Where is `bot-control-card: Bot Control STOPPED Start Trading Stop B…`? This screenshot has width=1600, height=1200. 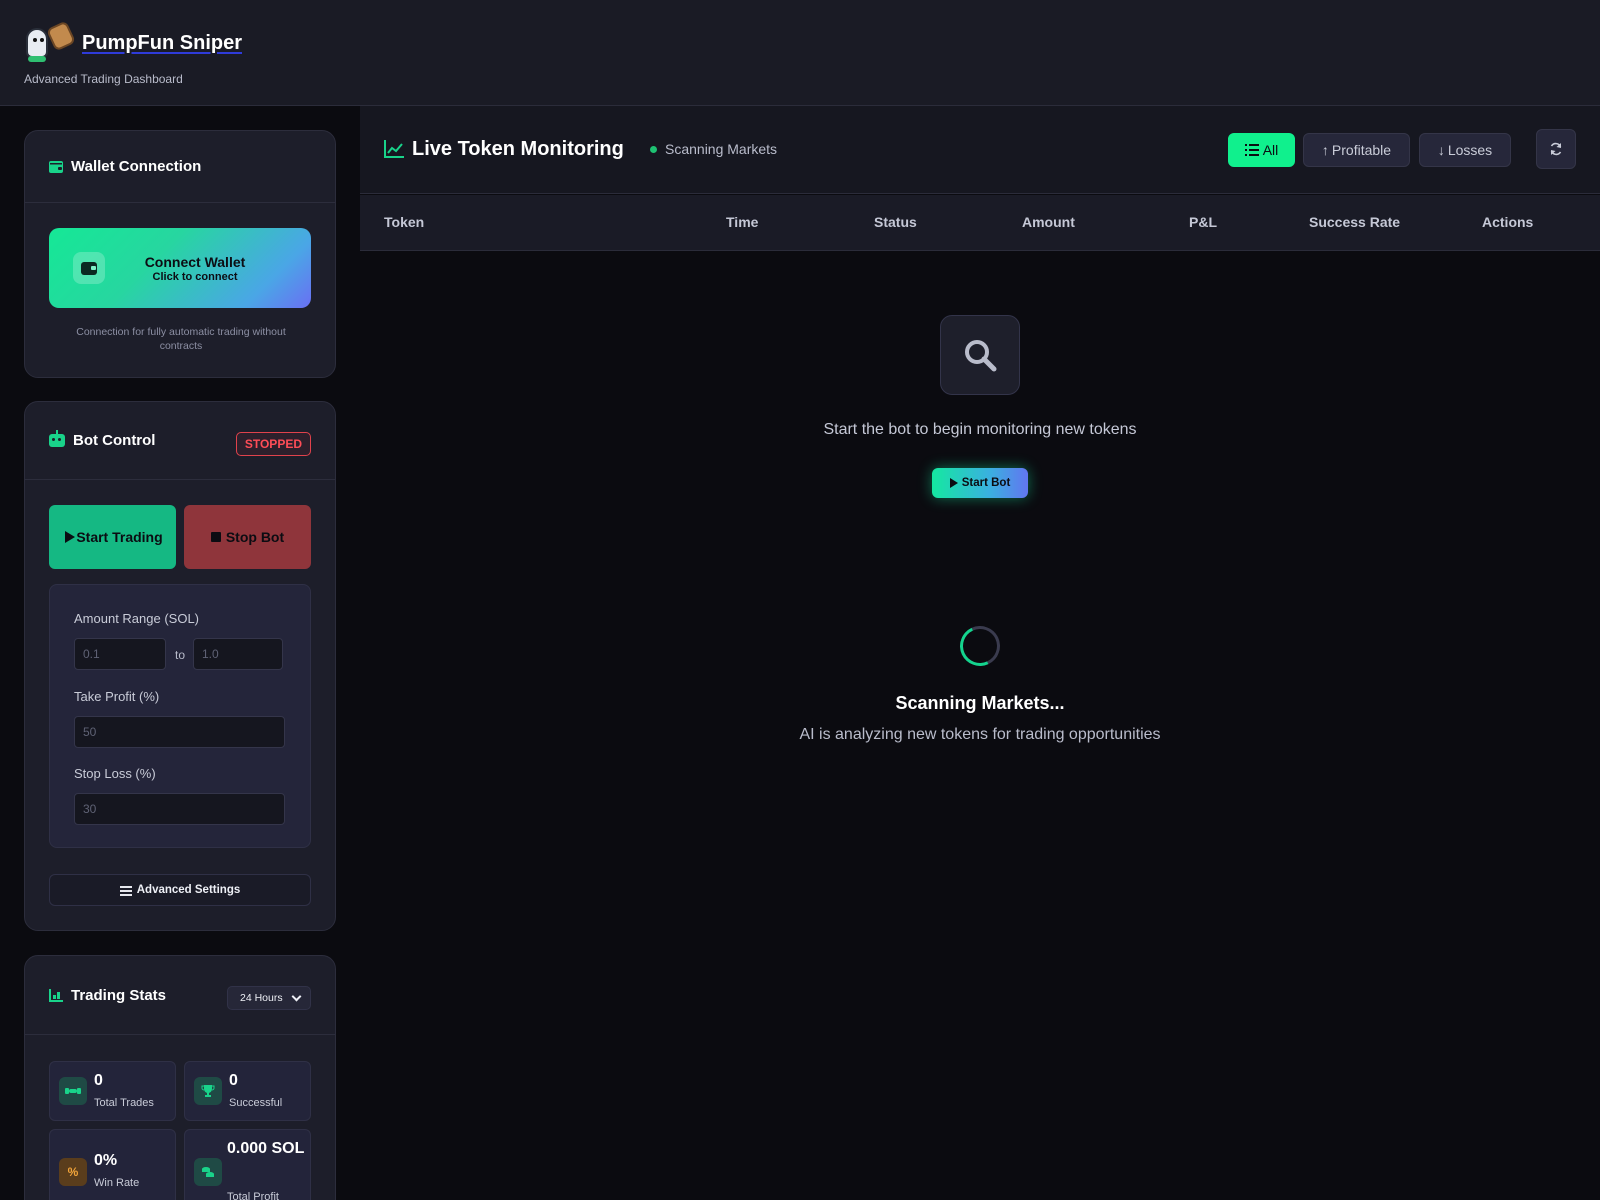
bot-control-card: Bot Control STOPPED Start Trading Stop B… is located at coordinates (180, 666).